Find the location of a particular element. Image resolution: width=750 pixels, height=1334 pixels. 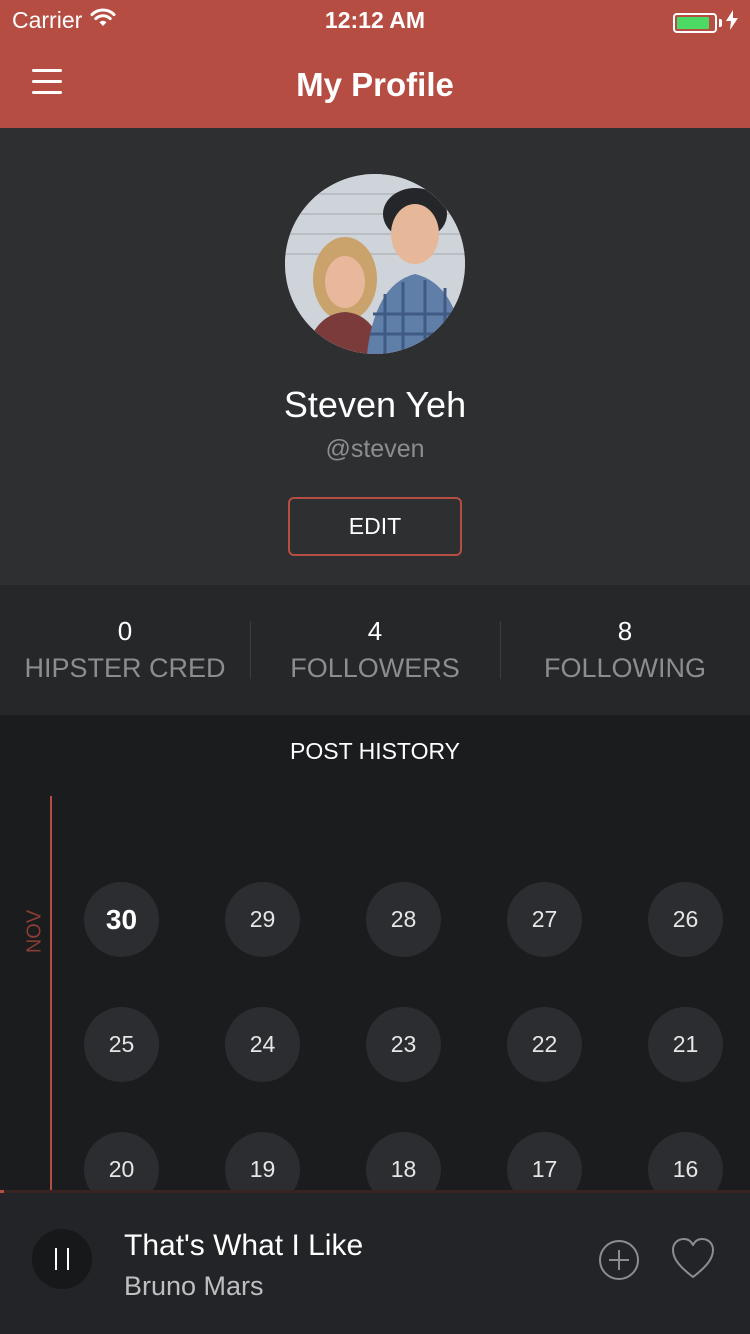

stat-value: 8 is located at coordinates (625, 631).